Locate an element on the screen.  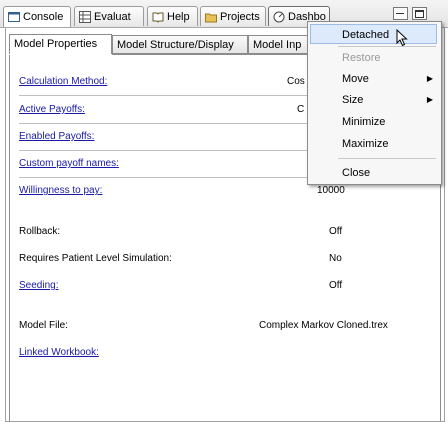
seeding-link: Seeding: is located at coordinates (38, 285).